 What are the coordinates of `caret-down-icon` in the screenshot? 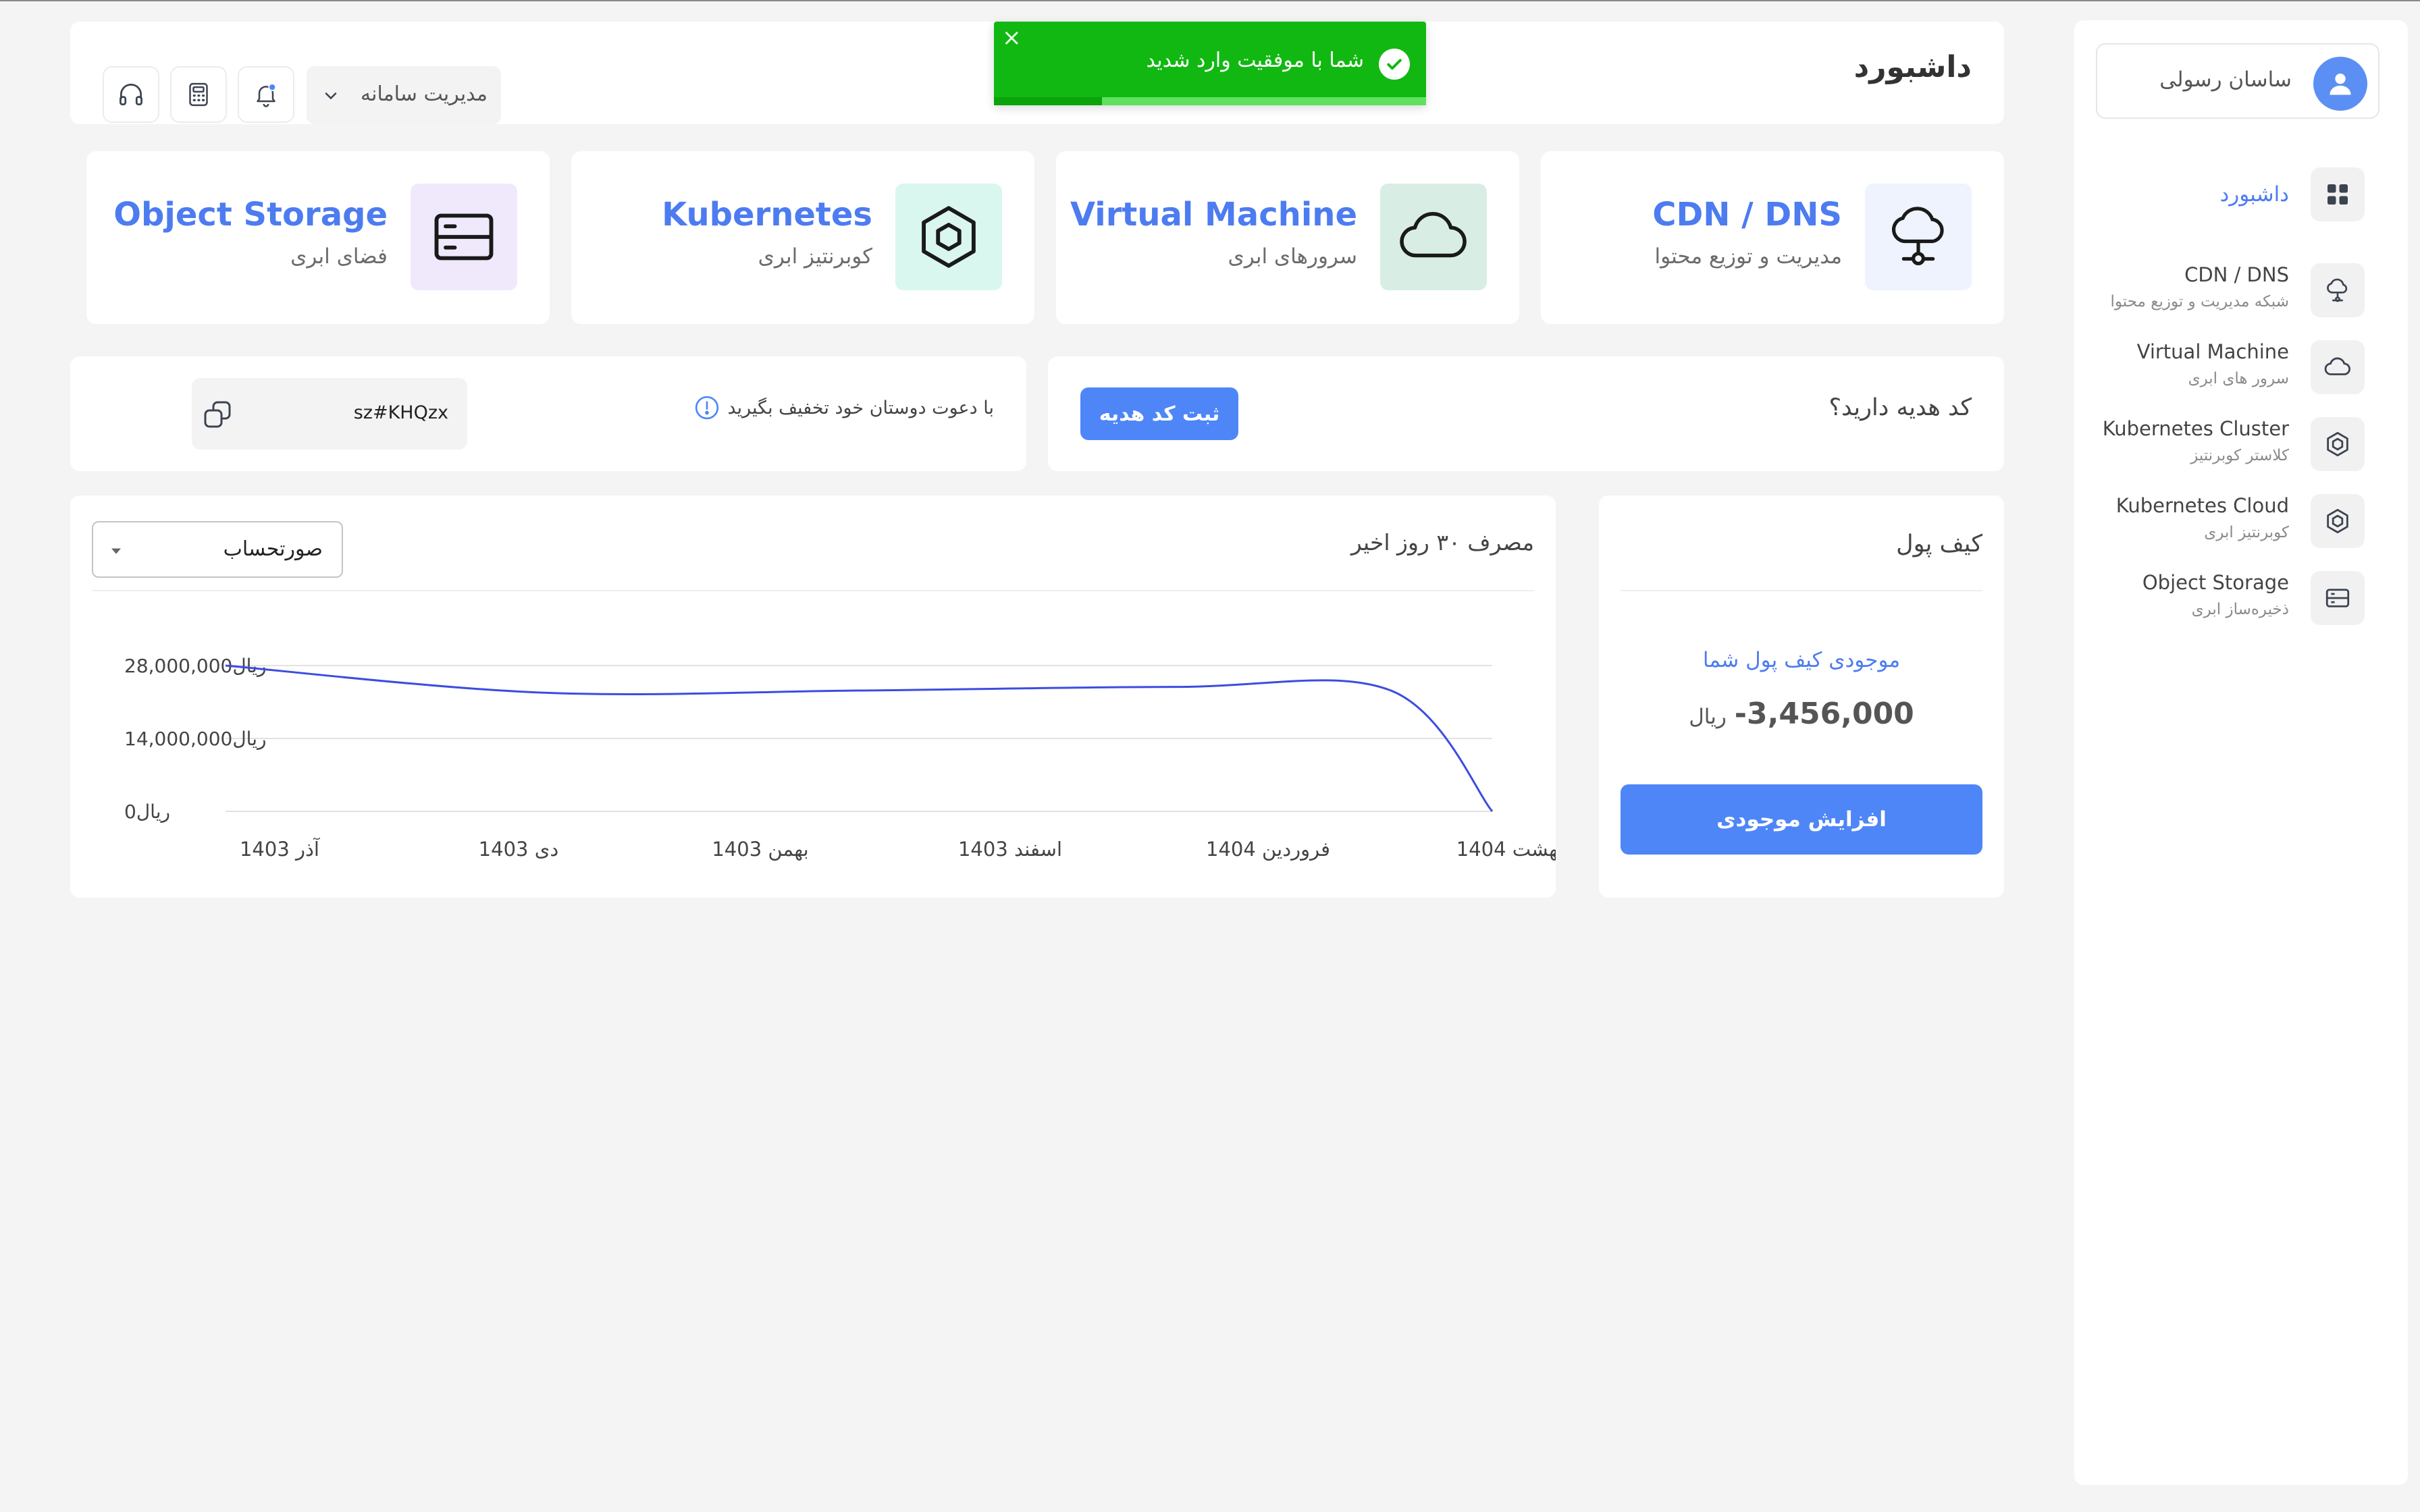 It's located at (116, 551).